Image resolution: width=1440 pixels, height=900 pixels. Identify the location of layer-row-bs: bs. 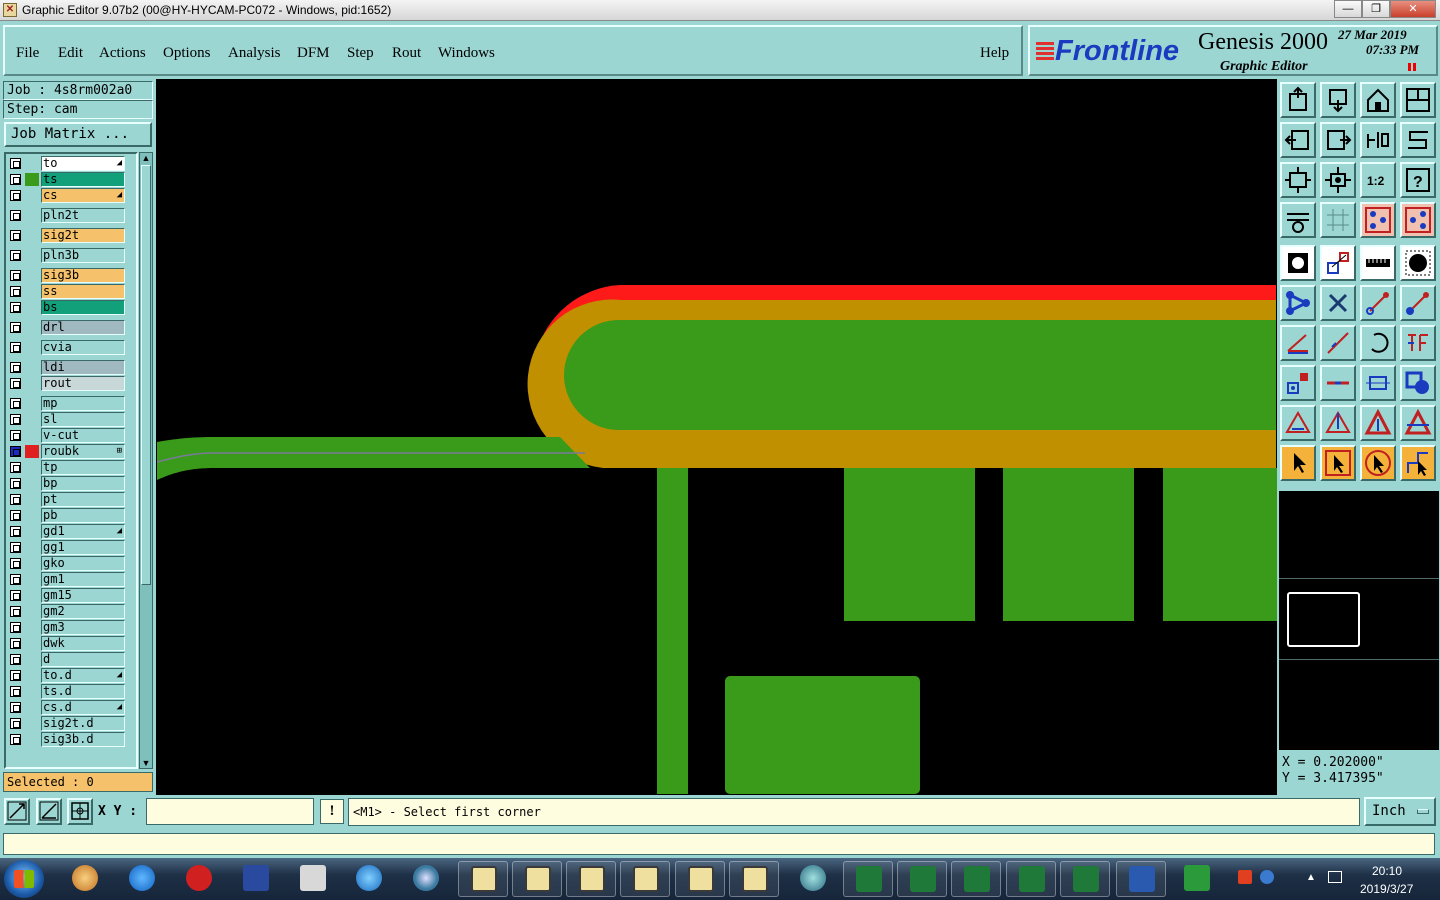
(71, 307).